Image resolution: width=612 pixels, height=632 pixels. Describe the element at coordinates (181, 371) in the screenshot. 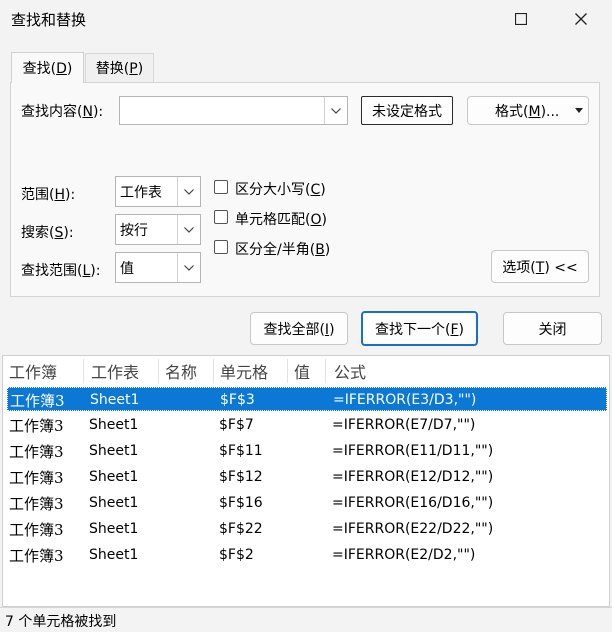

I see `col-header-name: 名称` at that location.